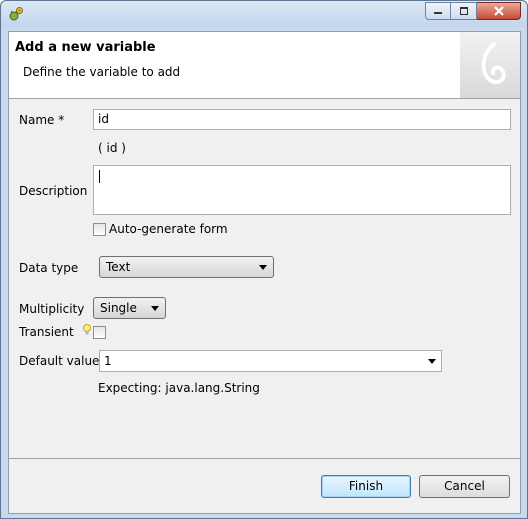  I want to click on text-caret, so click(99, 176).